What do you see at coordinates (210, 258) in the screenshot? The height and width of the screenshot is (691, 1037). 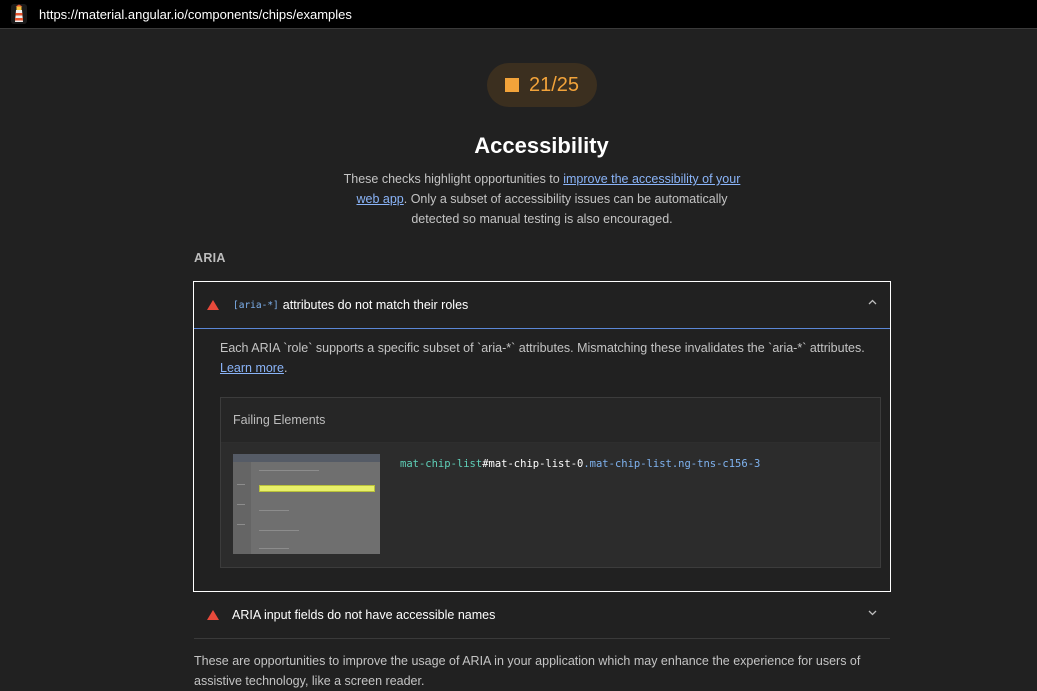 I see `group-title: ARIA` at bounding box center [210, 258].